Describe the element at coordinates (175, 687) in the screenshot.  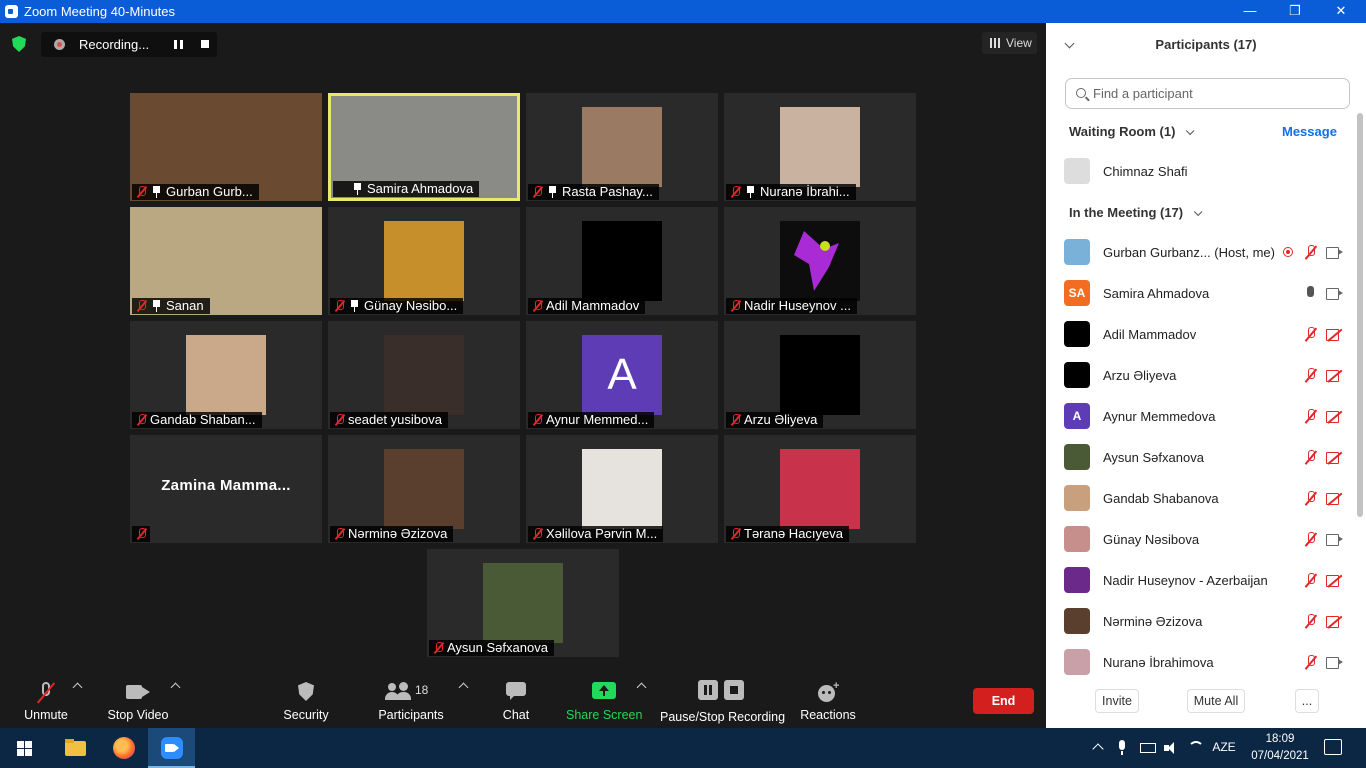
I see `video-options-chevron-icon` at that location.